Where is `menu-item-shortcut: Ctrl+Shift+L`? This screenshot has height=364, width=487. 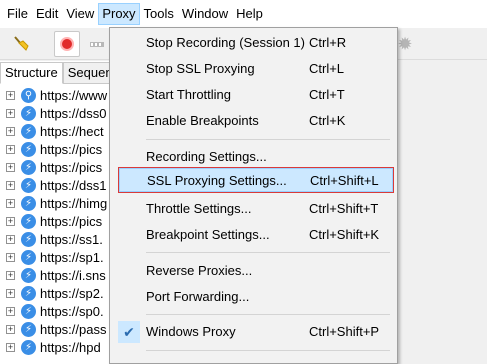 menu-item-shortcut: Ctrl+Shift+L is located at coordinates (344, 180).